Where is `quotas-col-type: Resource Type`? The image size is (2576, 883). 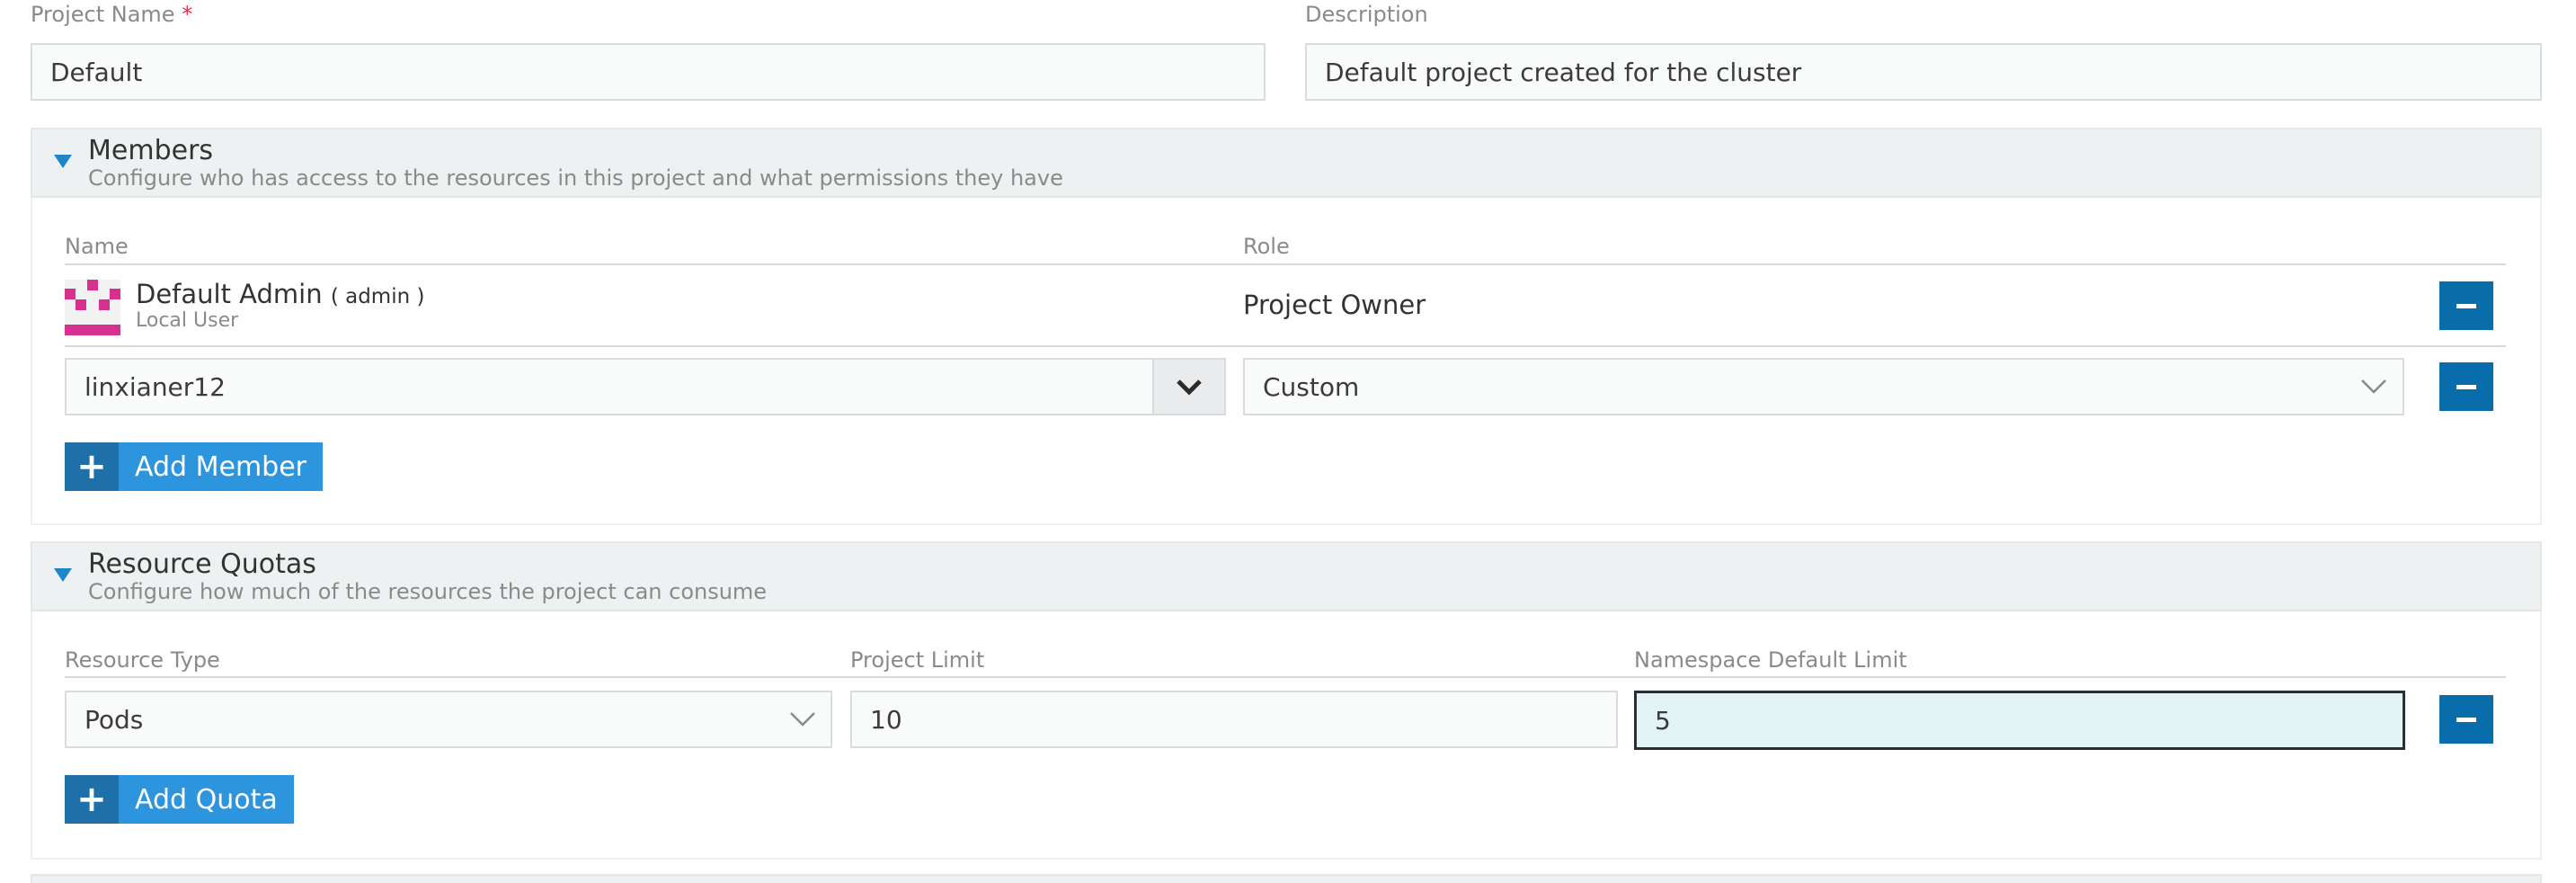 quotas-col-type: Resource Type is located at coordinates (142, 660).